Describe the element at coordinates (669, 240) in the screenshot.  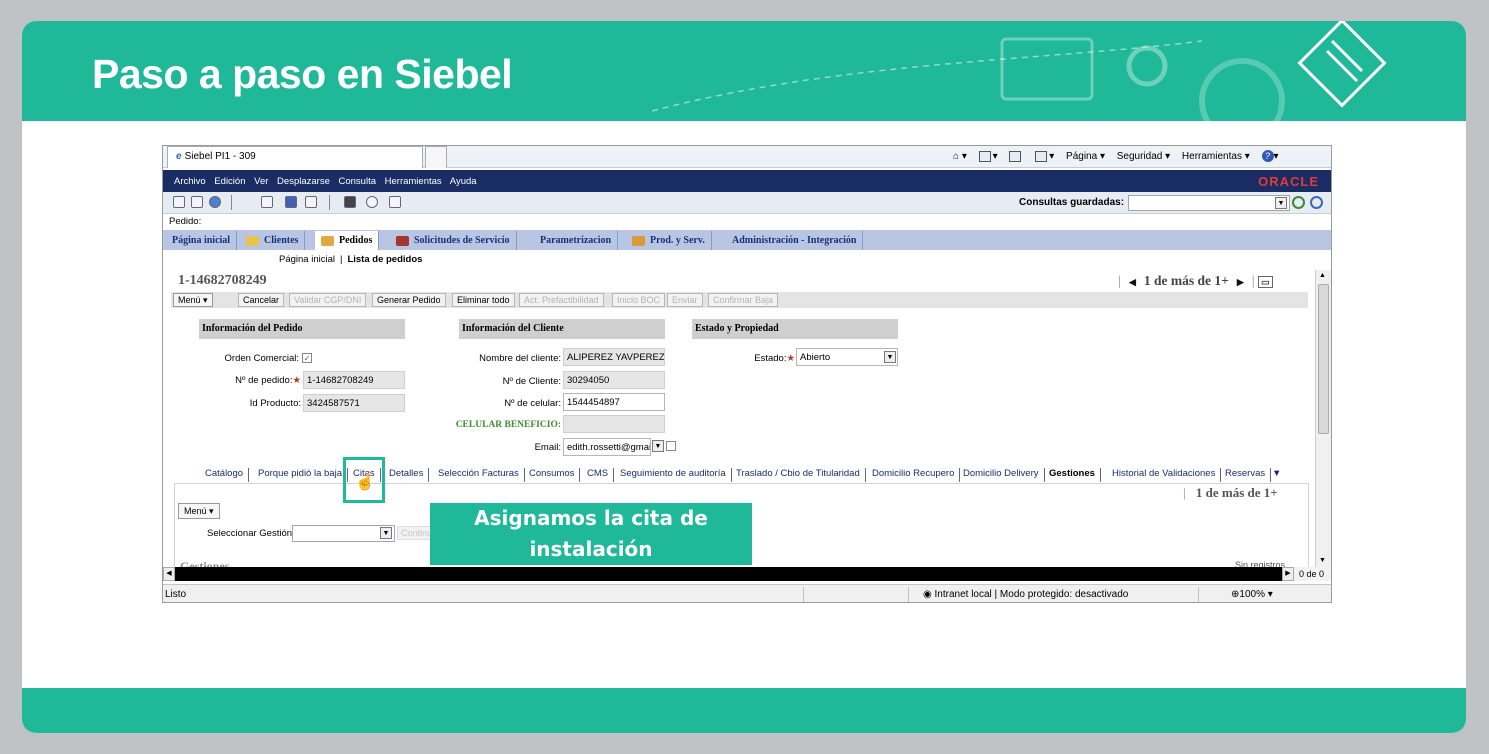
I see `tab-prod-serv: Prod. y Serv.` at that location.